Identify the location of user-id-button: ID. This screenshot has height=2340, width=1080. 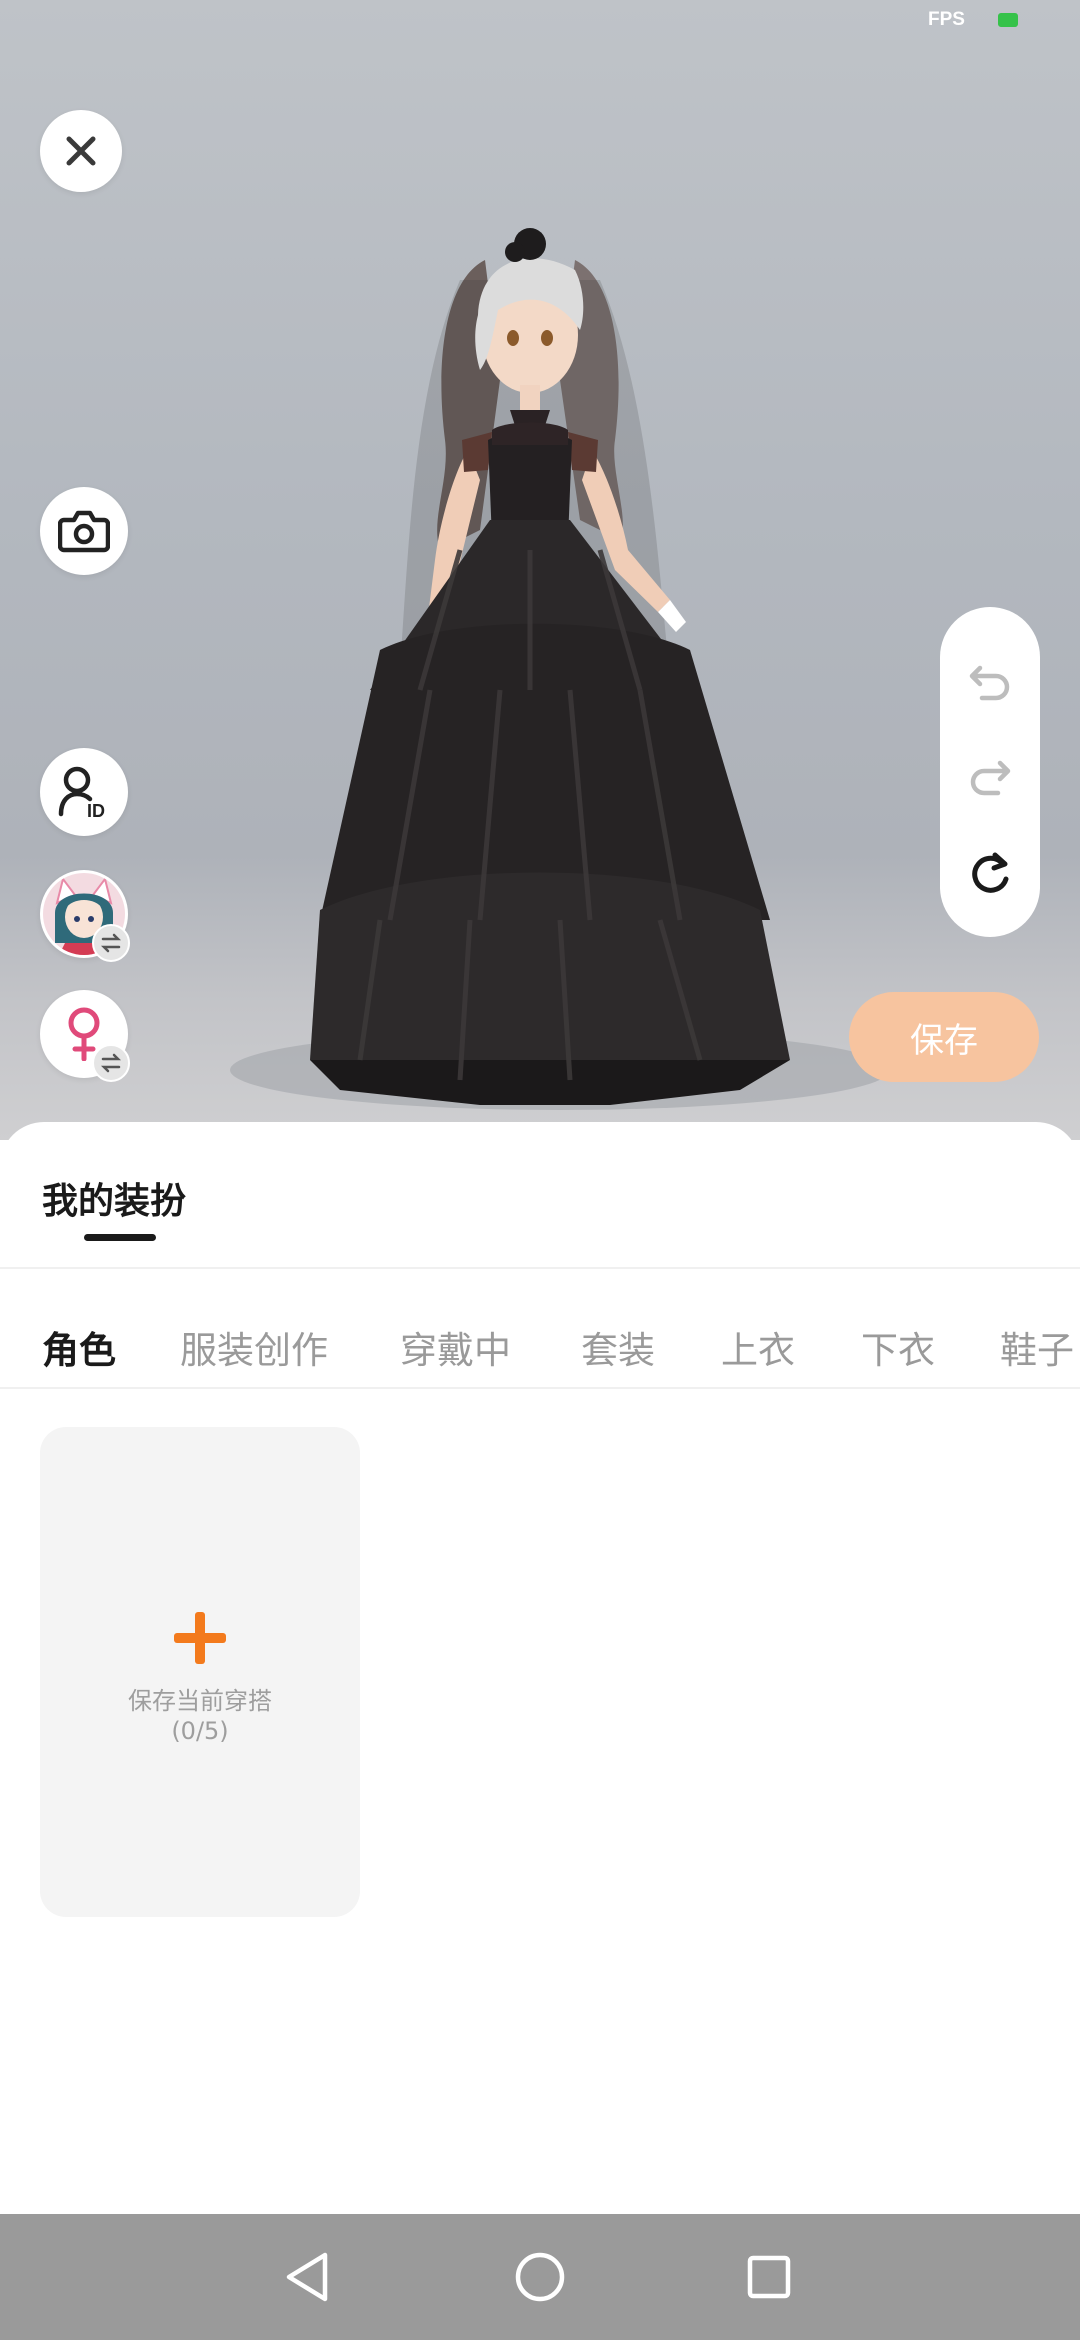
(84, 792).